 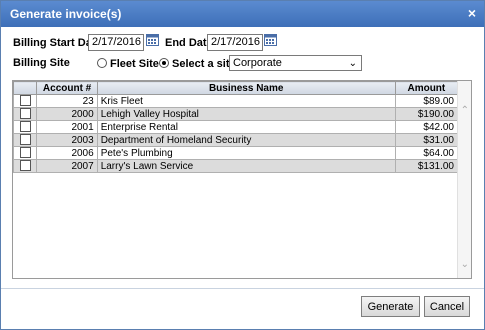 What do you see at coordinates (67, 166) in the screenshot?
I see `account-cell: 2007` at bounding box center [67, 166].